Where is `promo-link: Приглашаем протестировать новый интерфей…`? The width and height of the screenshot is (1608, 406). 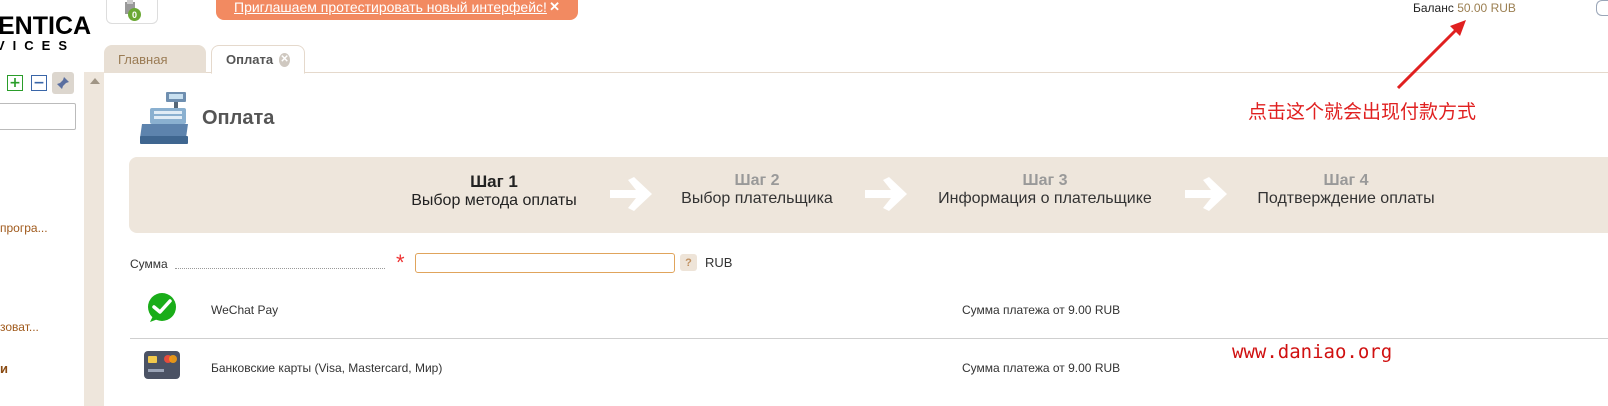
promo-link: Приглашаем протестировать новый интерфей… is located at coordinates (390, 7).